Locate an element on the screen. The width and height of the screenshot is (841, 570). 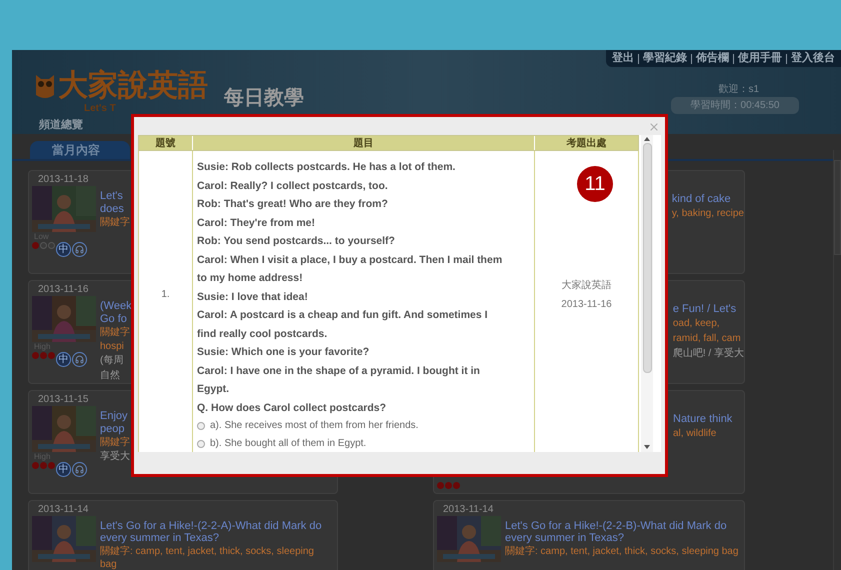
card-keywords: hospi is located at coordinates (112, 346).